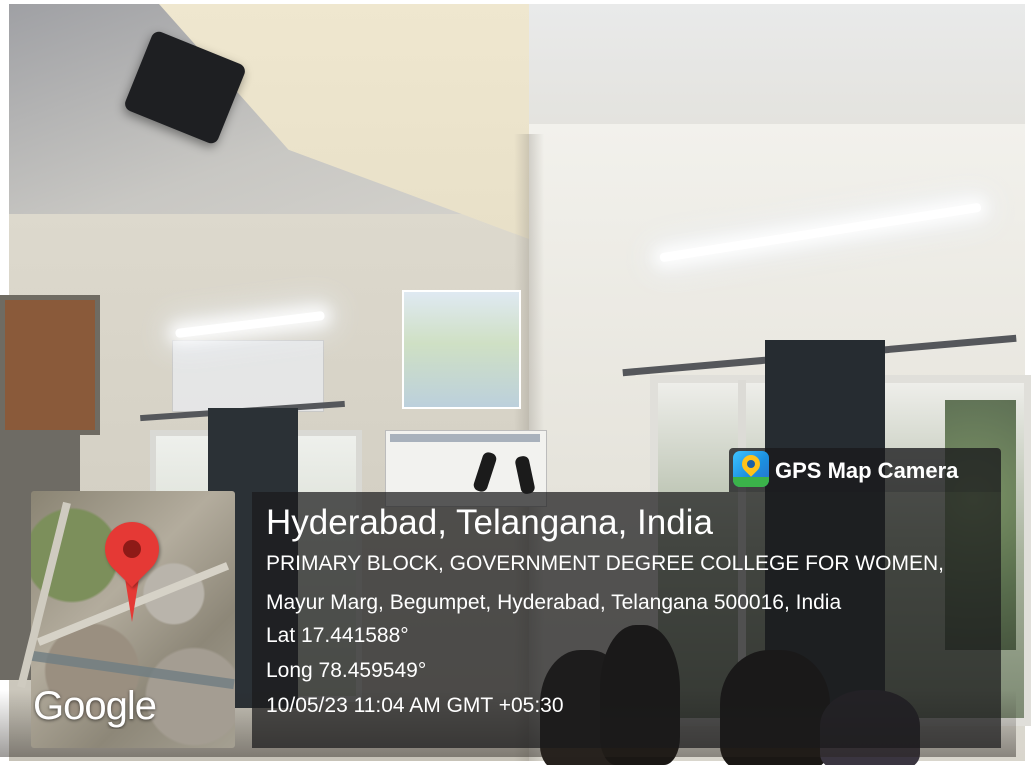  Describe the element at coordinates (751, 469) in the screenshot. I see `gps-map-camera-app-icon` at that location.